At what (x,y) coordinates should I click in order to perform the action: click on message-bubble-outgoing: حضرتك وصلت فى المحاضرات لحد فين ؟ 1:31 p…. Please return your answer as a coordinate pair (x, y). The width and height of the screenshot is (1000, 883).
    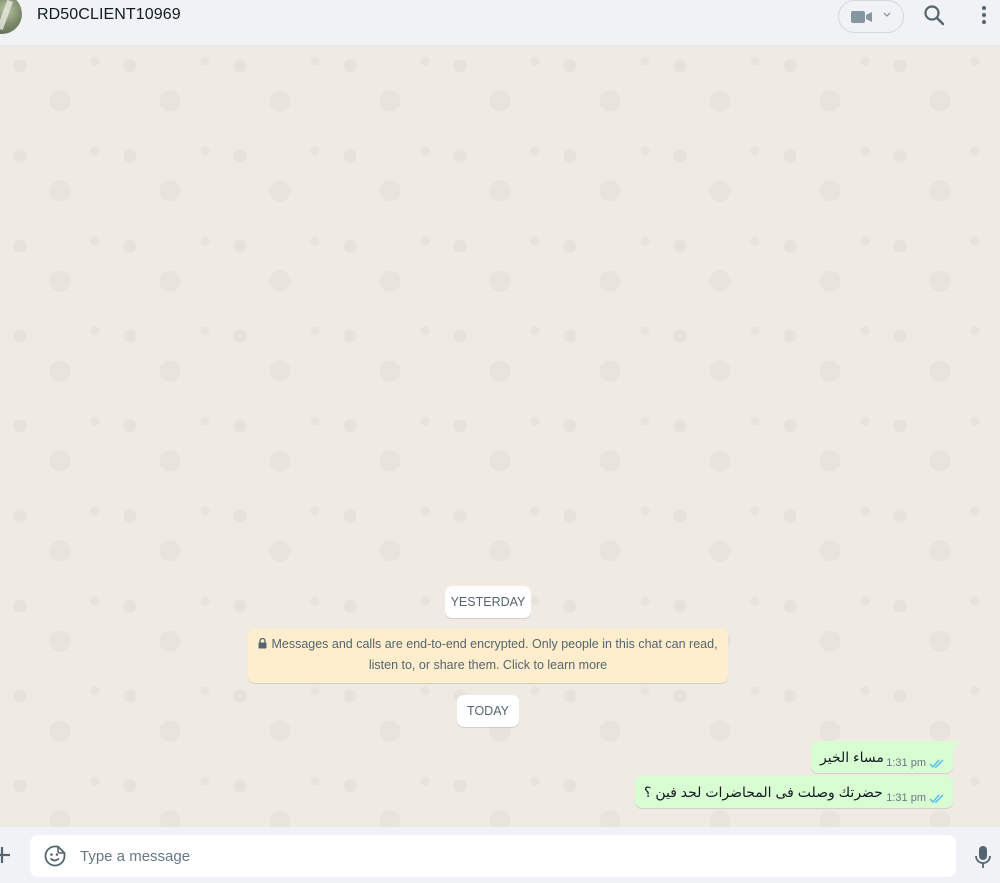
    Looking at the image, I should click on (794, 792).